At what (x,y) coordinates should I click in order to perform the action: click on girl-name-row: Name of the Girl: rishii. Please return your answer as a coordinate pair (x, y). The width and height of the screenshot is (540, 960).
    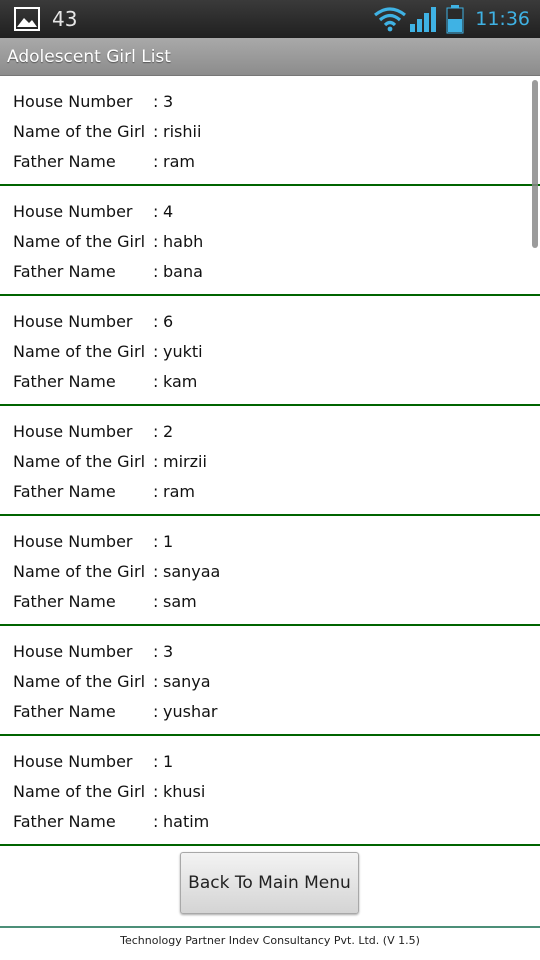
    Looking at the image, I should click on (276, 137).